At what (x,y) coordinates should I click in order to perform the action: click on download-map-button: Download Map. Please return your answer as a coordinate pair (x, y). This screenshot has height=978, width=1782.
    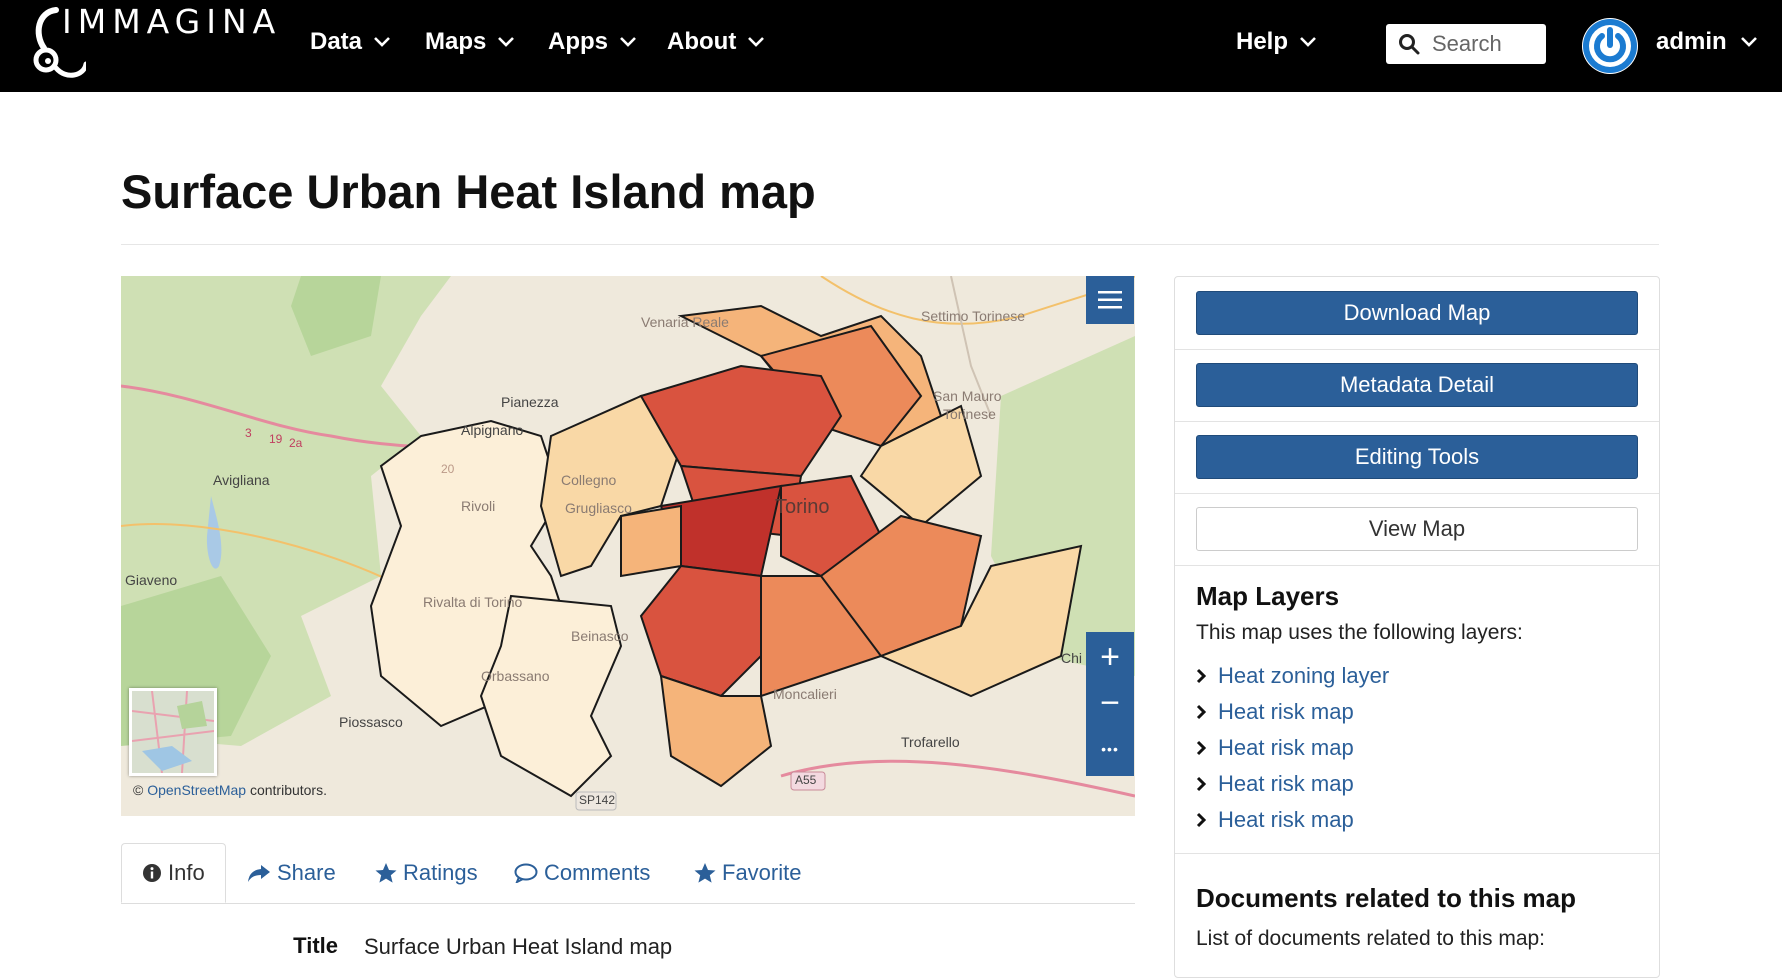
    Looking at the image, I should click on (1417, 313).